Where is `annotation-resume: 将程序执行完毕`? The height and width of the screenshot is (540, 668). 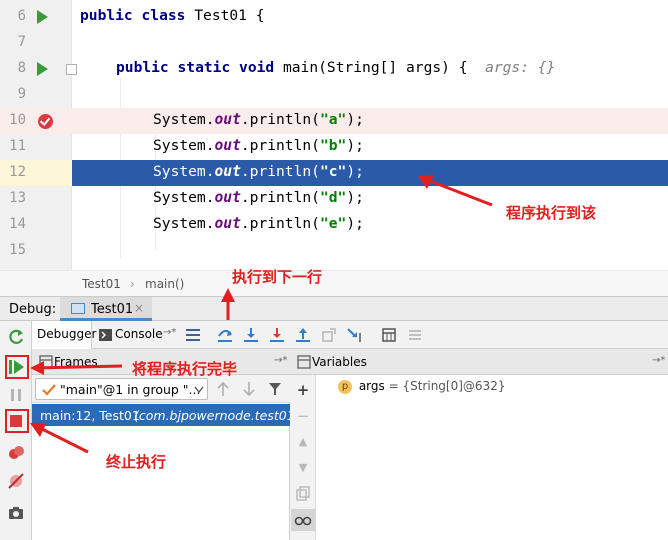
annotation-resume: 将程序执行完毕 is located at coordinates (185, 369).